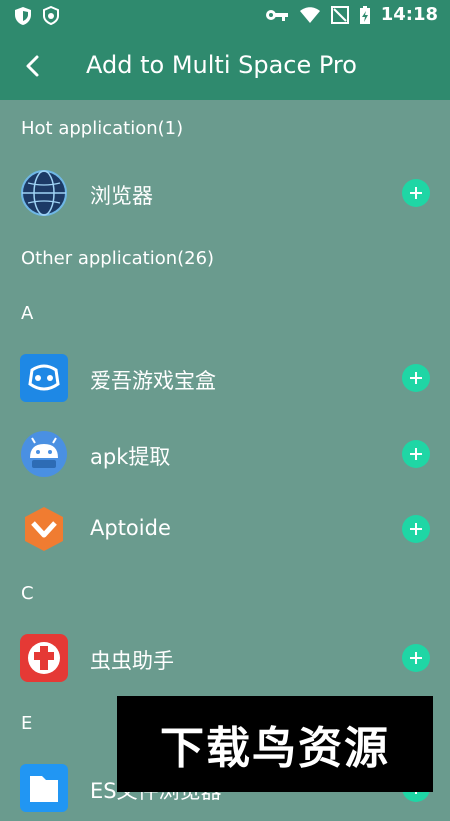 The width and height of the screenshot is (450, 821). I want to click on list-item: Aptoide, so click(225, 529).